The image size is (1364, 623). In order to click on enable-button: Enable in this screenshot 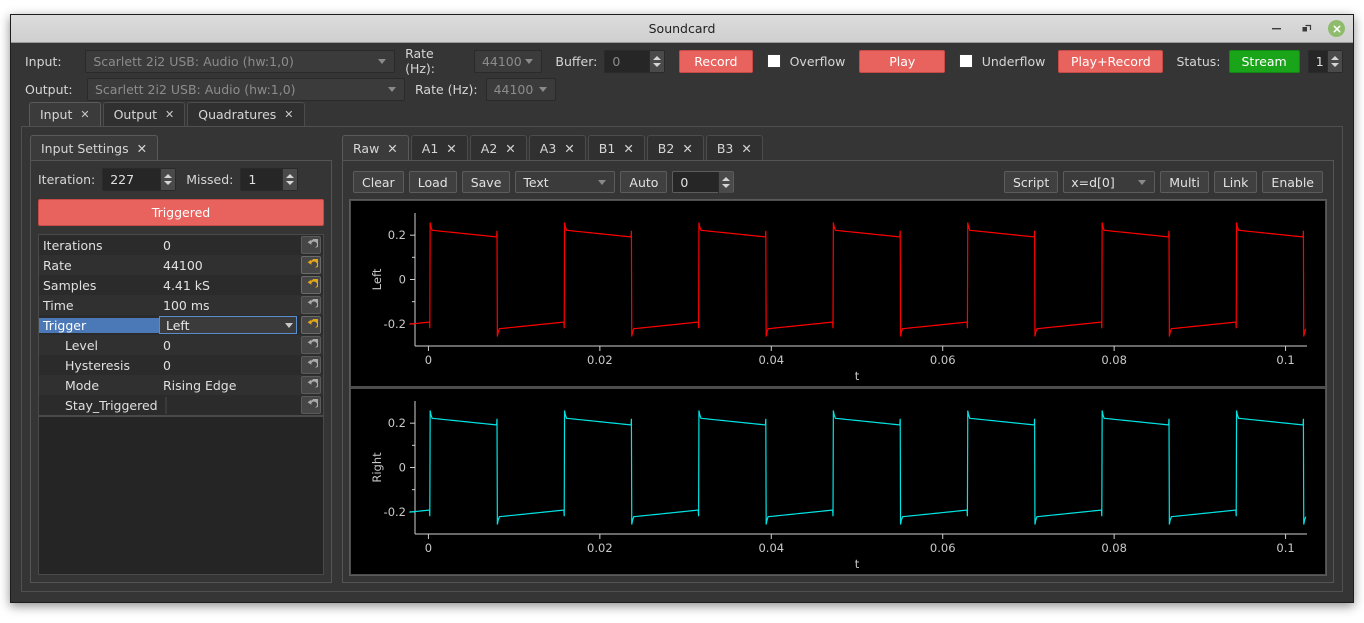, I will do `click(1292, 182)`.